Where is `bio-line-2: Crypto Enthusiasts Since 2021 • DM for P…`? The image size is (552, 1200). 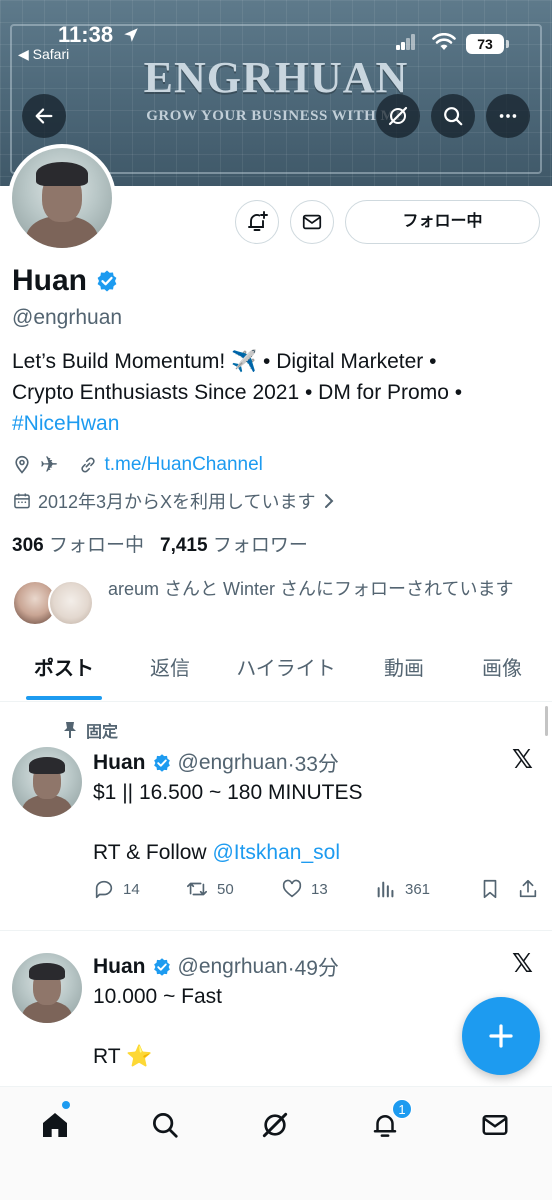 bio-line-2: Crypto Enthusiasts Since 2021 • DM for P… is located at coordinates (237, 392).